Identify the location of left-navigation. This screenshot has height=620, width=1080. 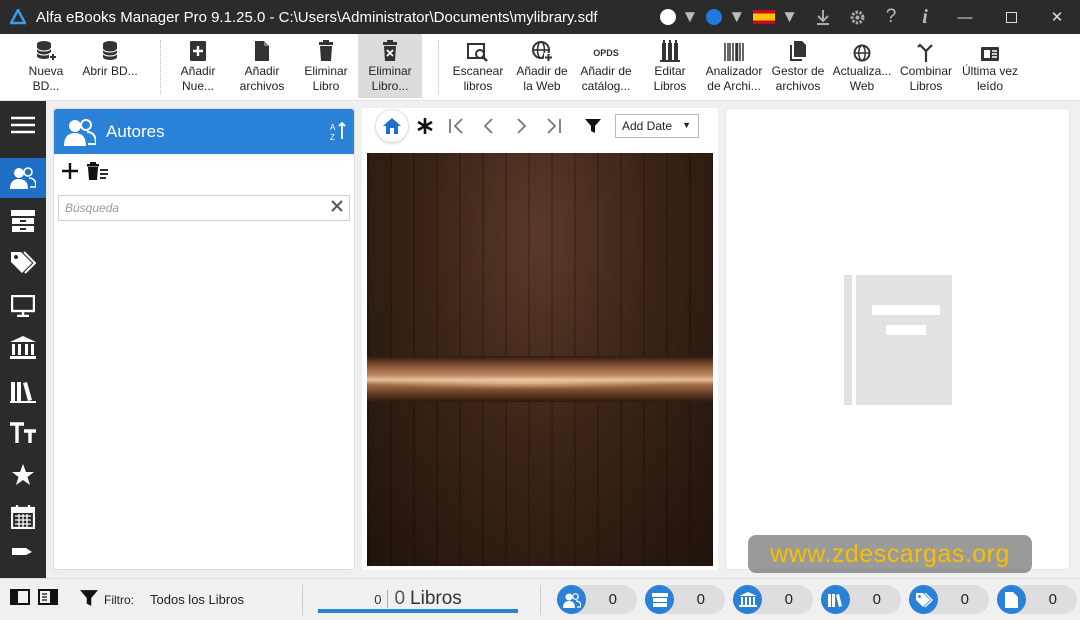
(23, 339).